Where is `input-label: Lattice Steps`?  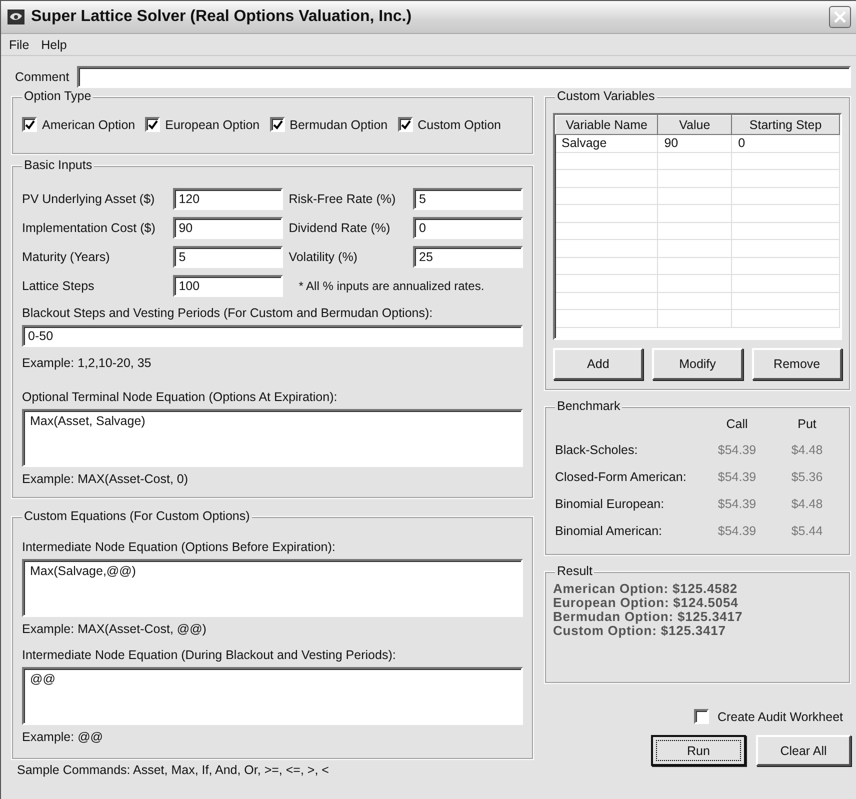 input-label: Lattice Steps is located at coordinates (59, 286).